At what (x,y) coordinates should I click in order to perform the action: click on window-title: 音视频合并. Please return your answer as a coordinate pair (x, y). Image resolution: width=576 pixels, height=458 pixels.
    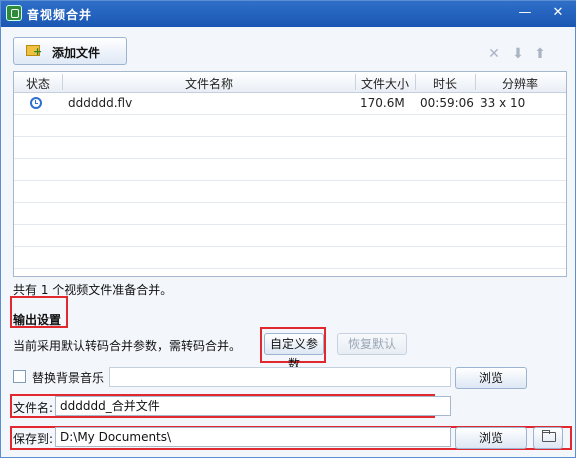
    Looking at the image, I should click on (60, 15).